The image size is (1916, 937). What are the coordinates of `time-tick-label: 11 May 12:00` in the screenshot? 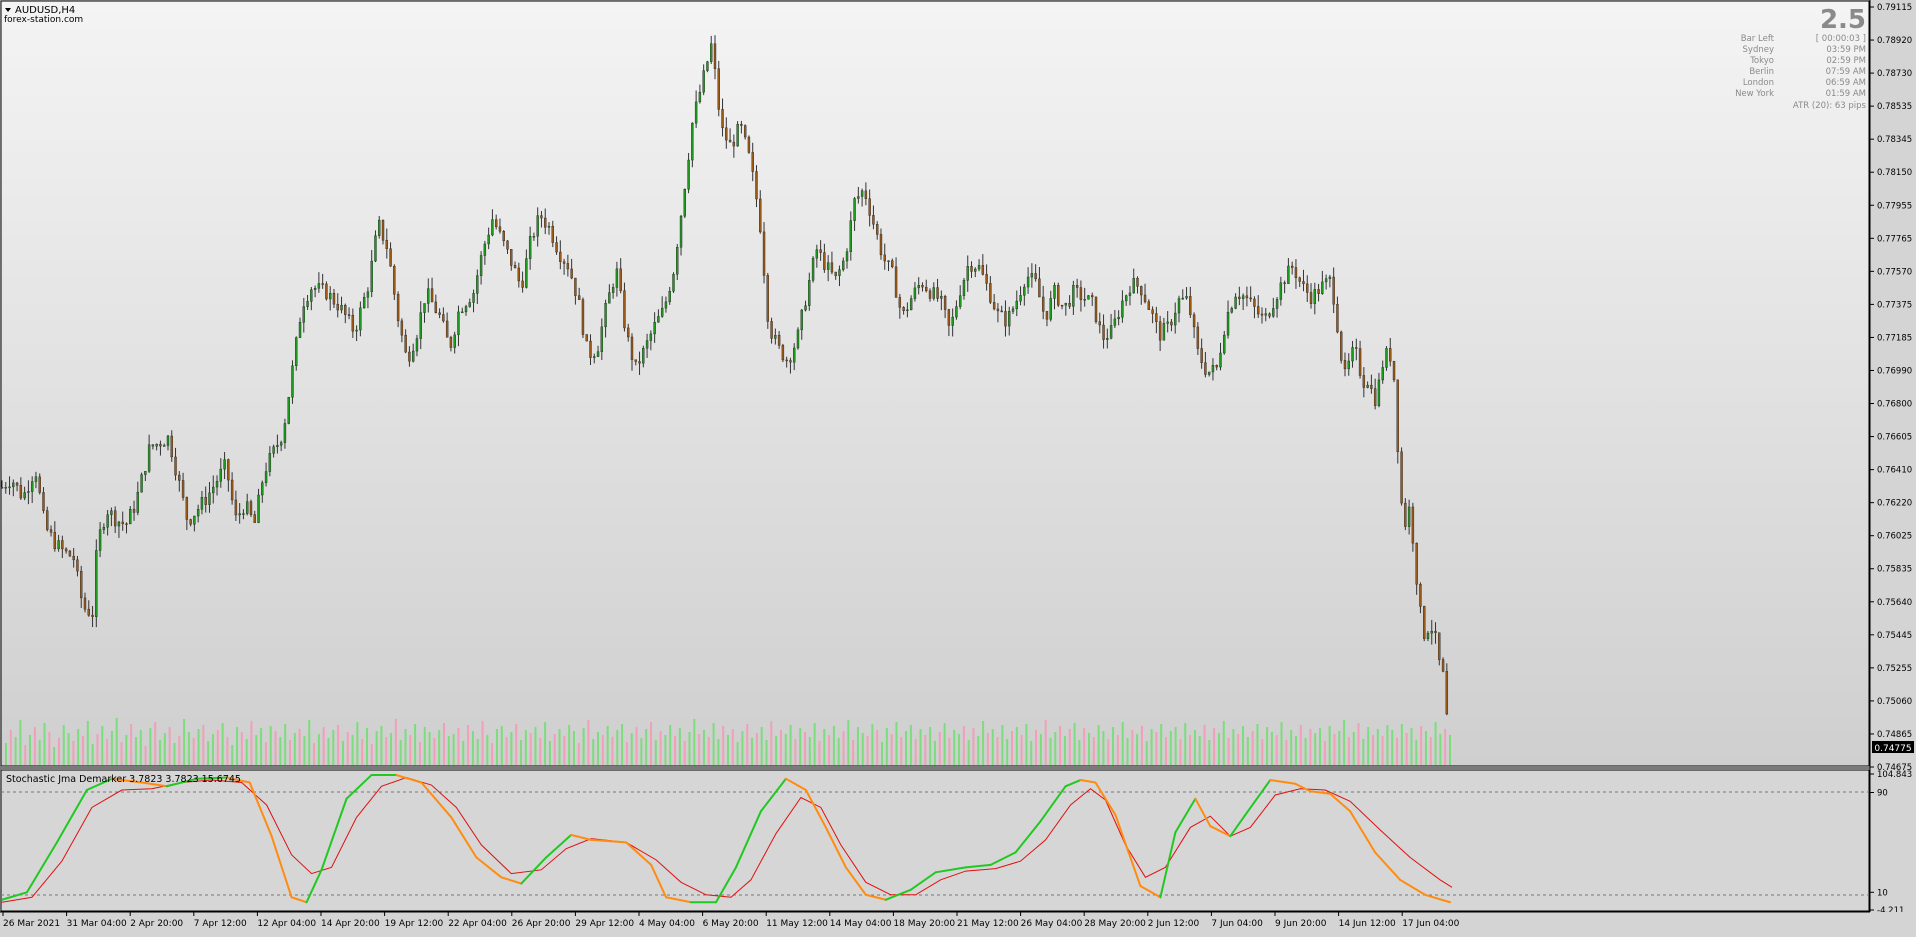 It's located at (797, 924).